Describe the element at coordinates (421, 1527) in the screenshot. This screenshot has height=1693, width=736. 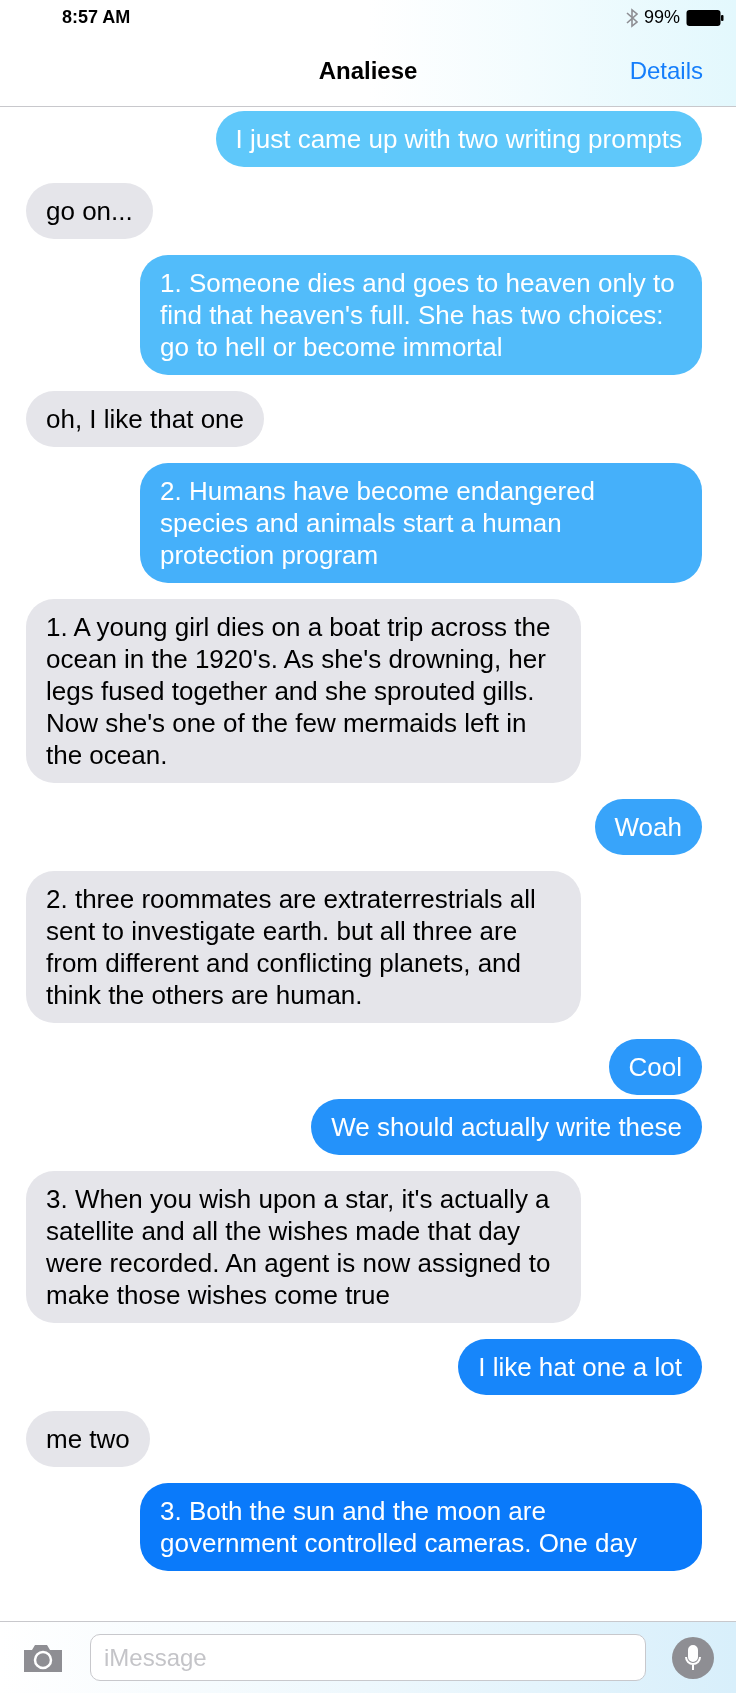
I see `sent-message: 3. Both the sun and the moon are government controlled cameras. One day` at that location.